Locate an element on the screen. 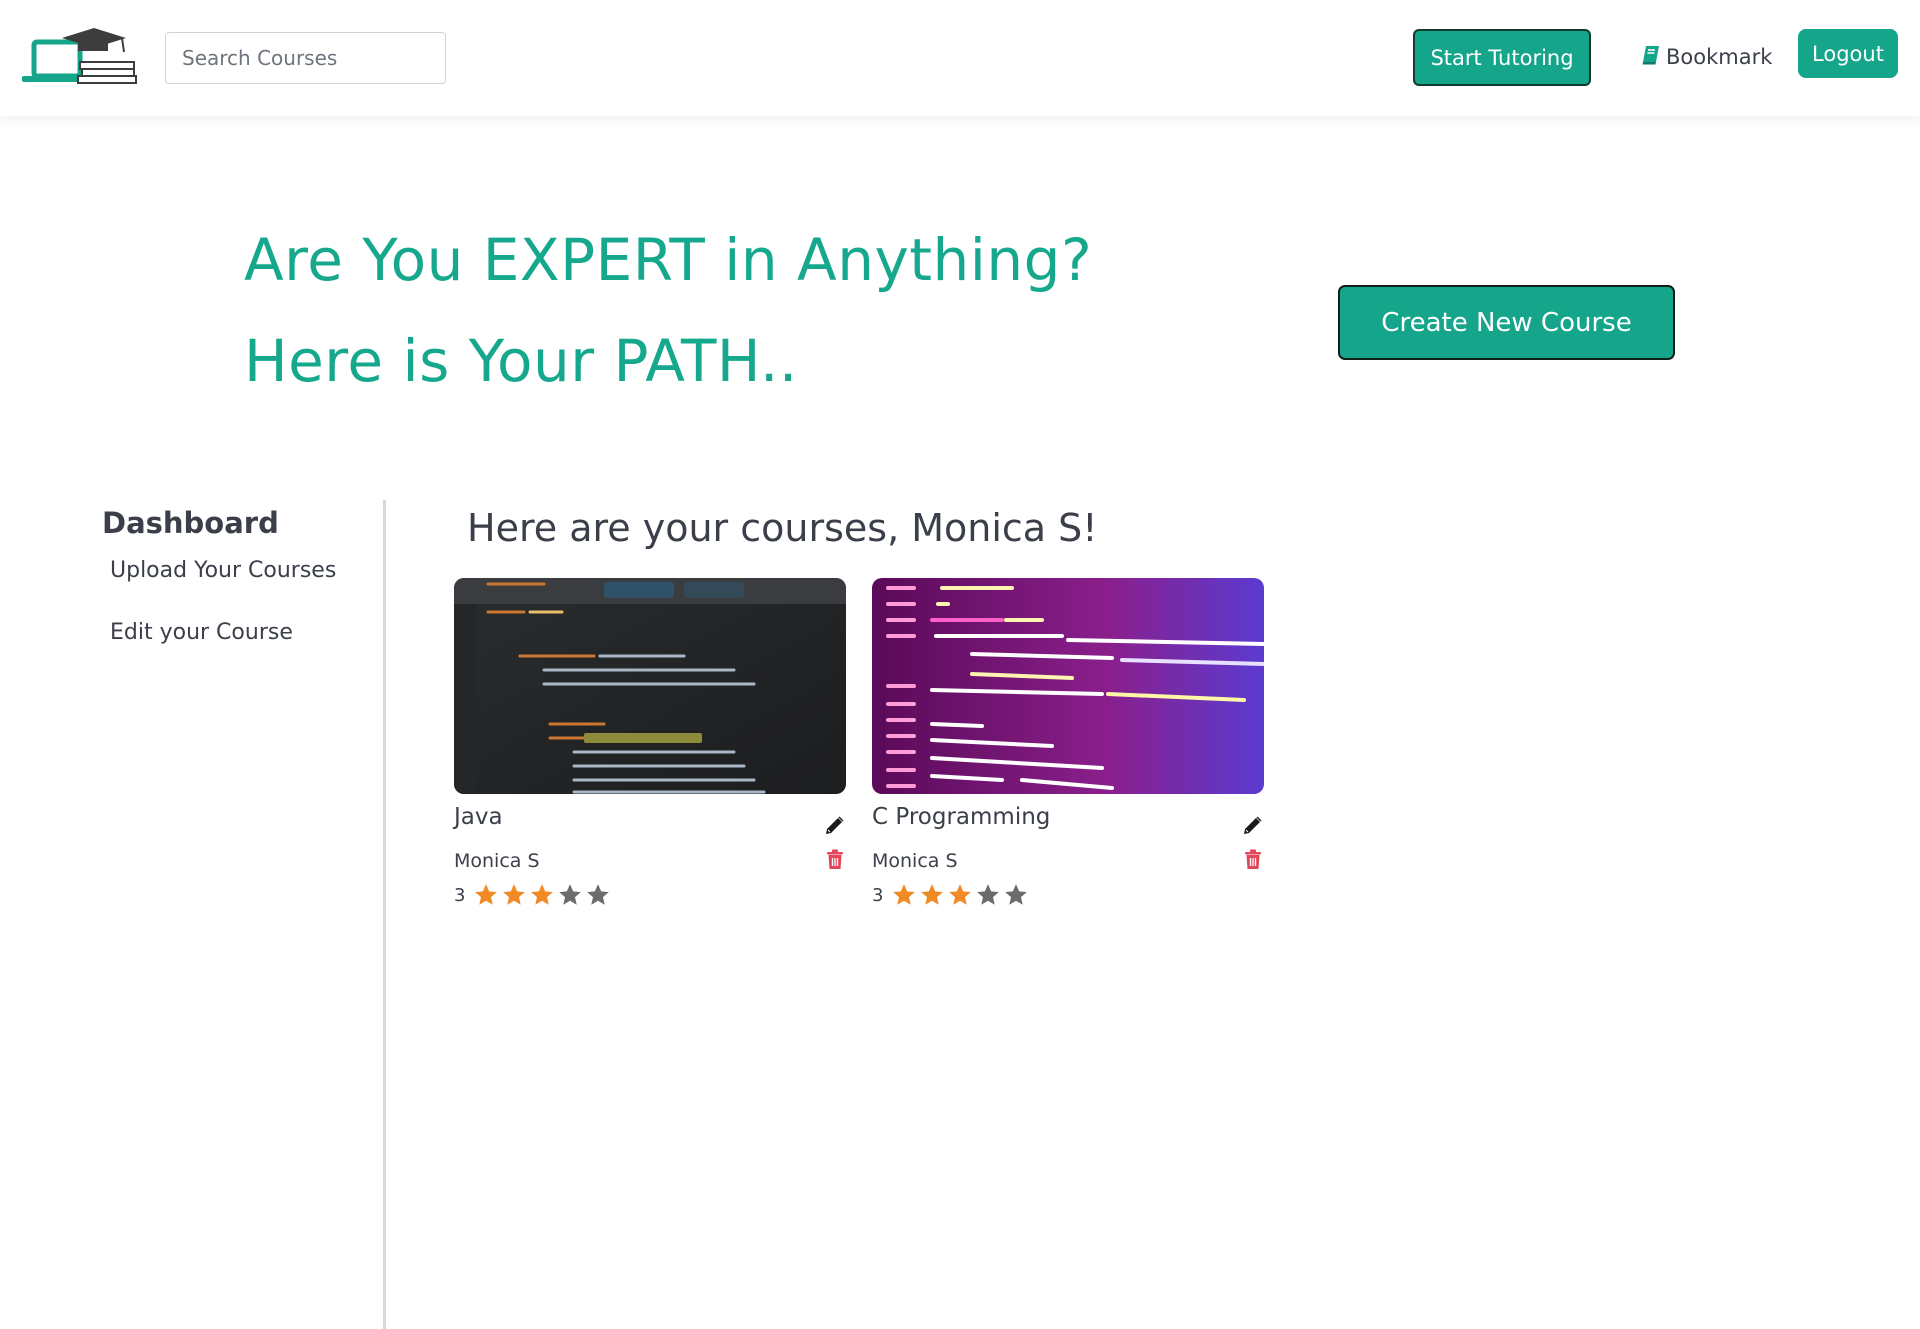 This screenshot has height=1329, width=1920. course-card: C Programming Monica S 3 is located at coordinates (1068, 748).